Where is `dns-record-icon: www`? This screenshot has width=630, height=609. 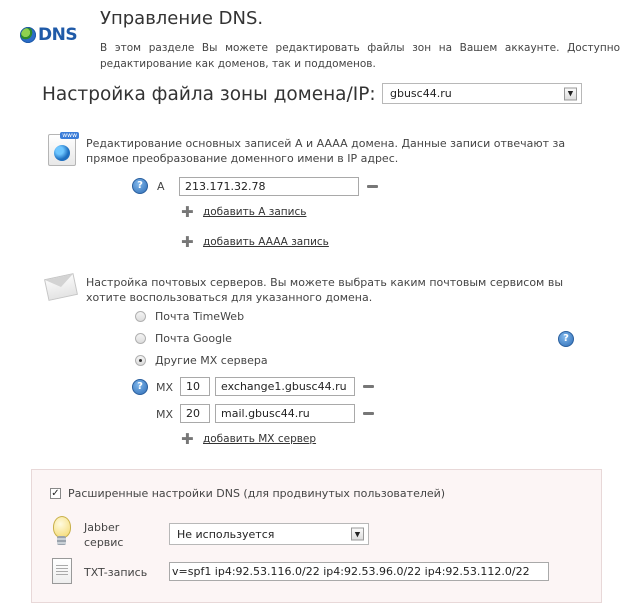 dns-record-icon: www is located at coordinates (63, 149).